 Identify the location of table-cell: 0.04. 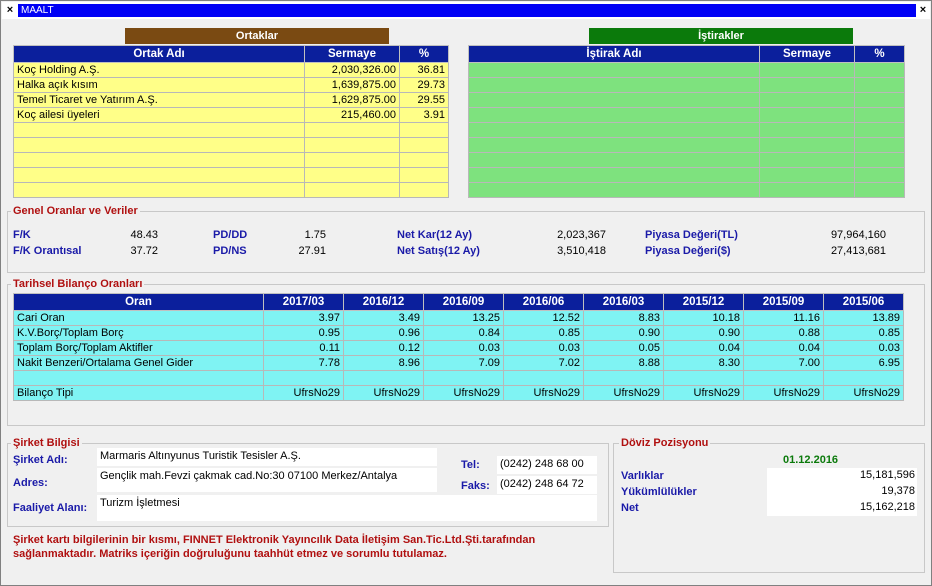
(703, 348).